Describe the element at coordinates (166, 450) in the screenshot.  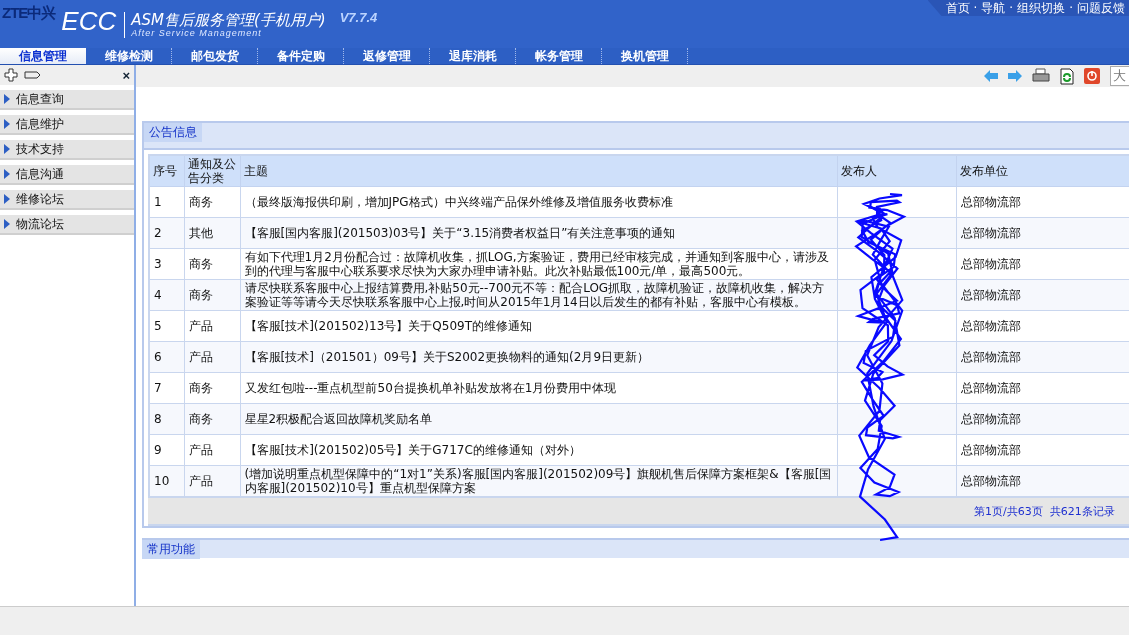
I see `table-cell: 9` at that location.